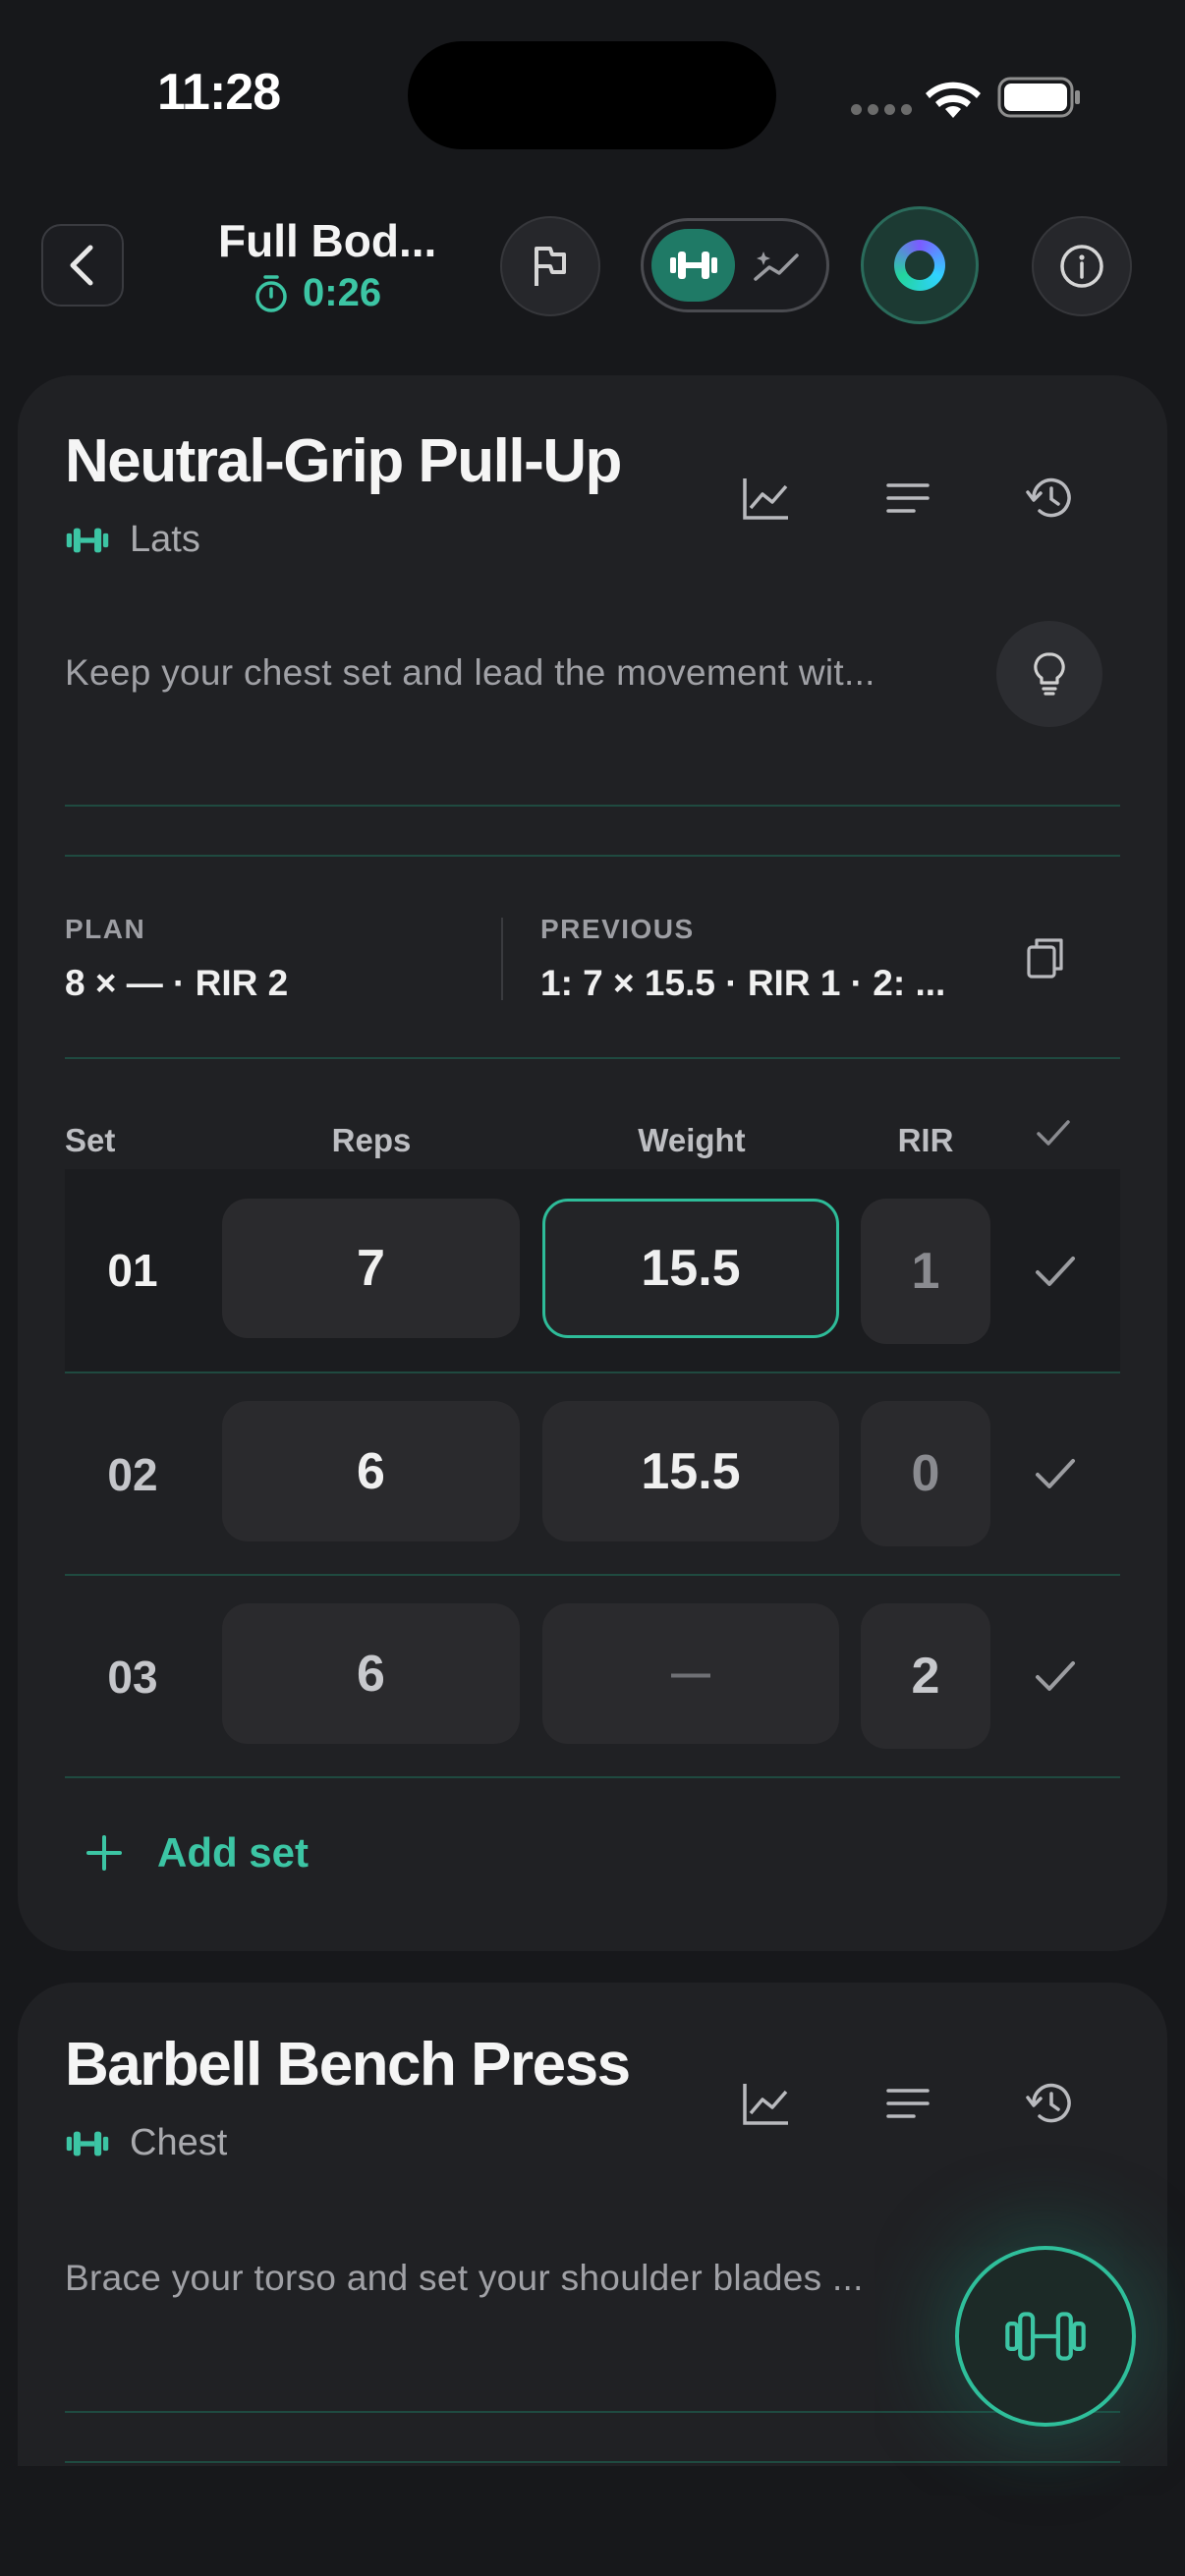  Describe the element at coordinates (179, 2142) in the screenshot. I see `muscle-label: Chest` at that location.